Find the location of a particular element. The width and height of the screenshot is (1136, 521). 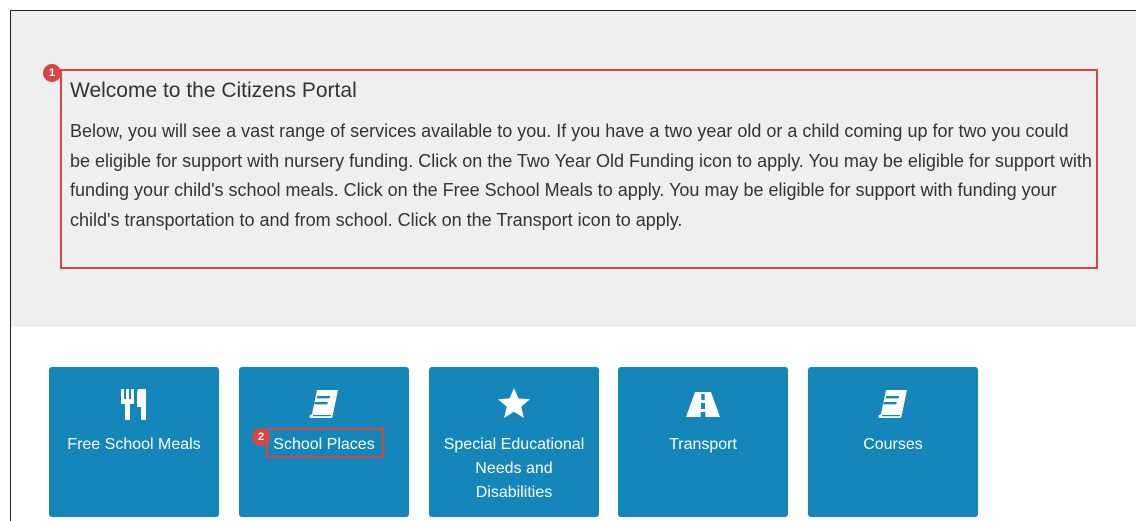

school-places-highlight is located at coordinates (325, 443).